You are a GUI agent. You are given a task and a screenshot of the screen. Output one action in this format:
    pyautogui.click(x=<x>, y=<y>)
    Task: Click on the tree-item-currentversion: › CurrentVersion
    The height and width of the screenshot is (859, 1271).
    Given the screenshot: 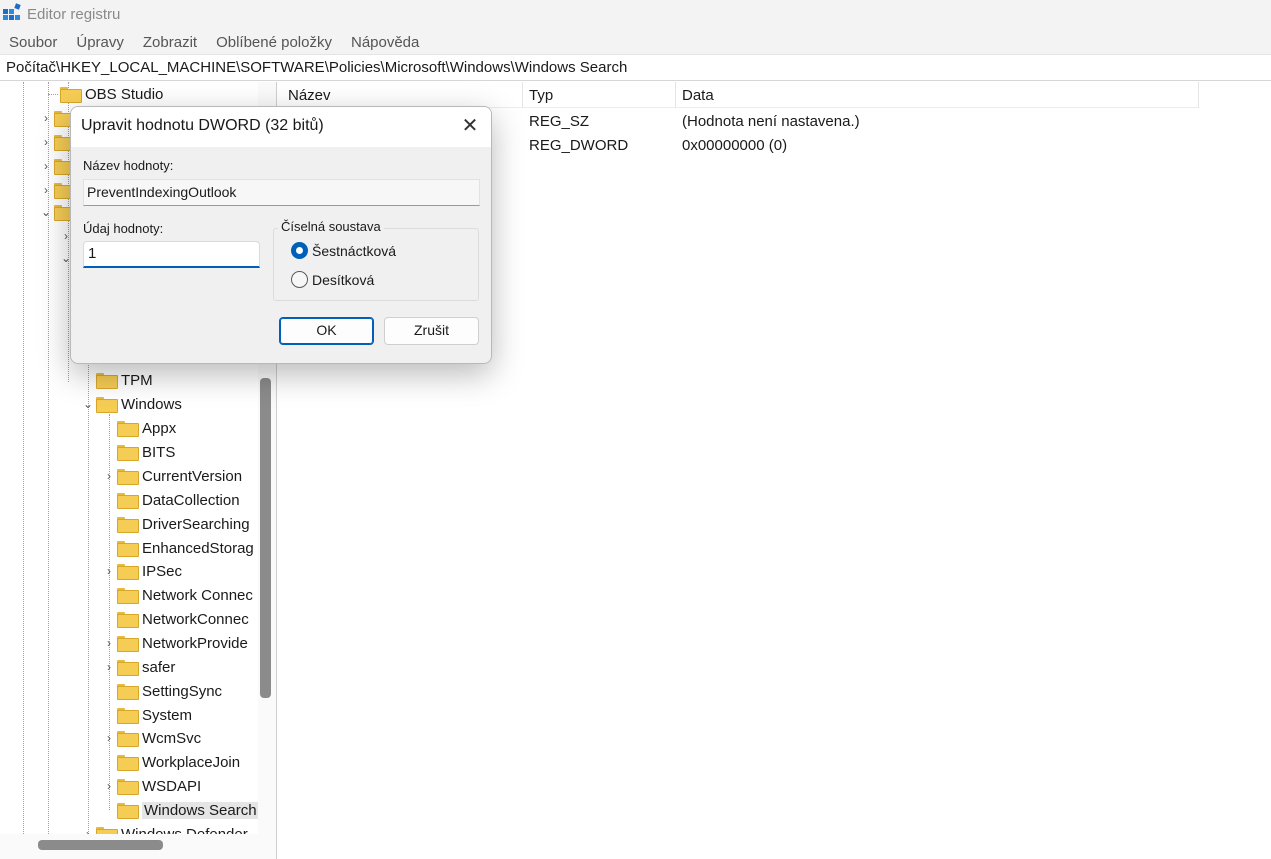 What is the action you would take?
    pyautogui.click(x=172, y=476)
    